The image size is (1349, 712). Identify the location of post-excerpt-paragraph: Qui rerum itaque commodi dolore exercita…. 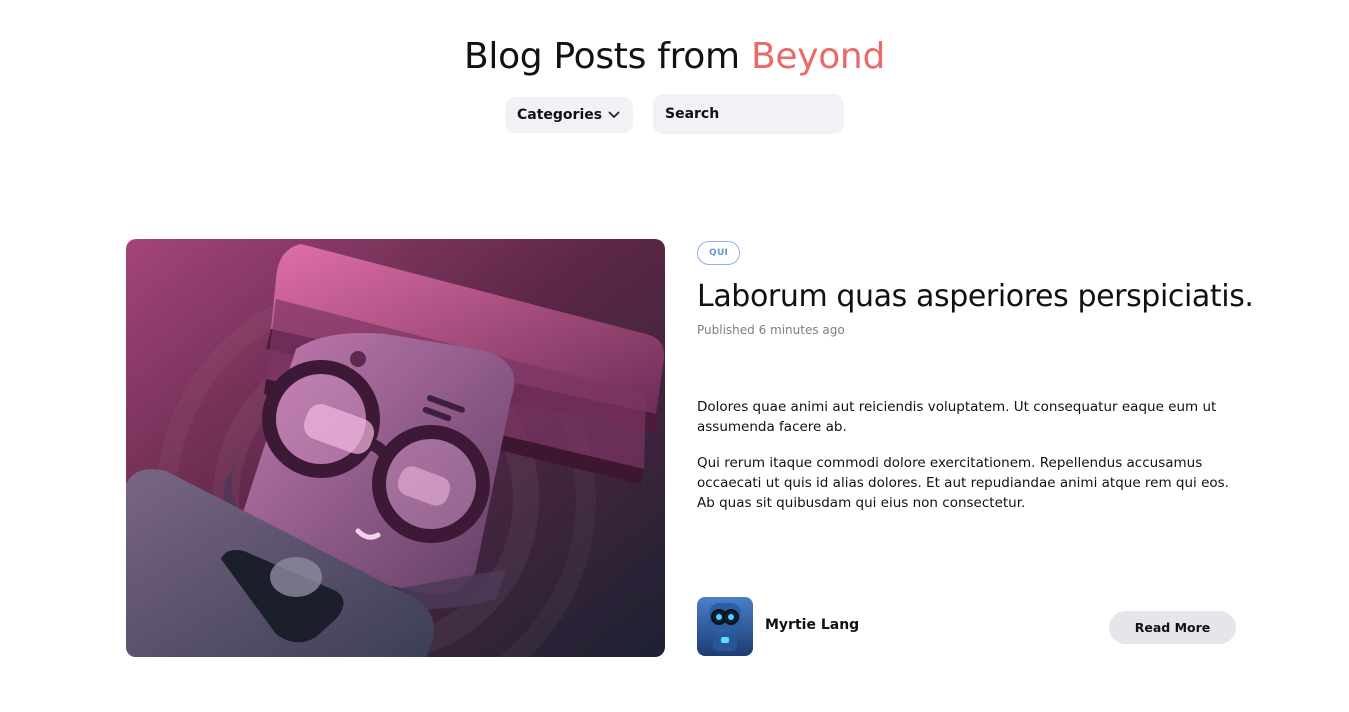
(963, 483).